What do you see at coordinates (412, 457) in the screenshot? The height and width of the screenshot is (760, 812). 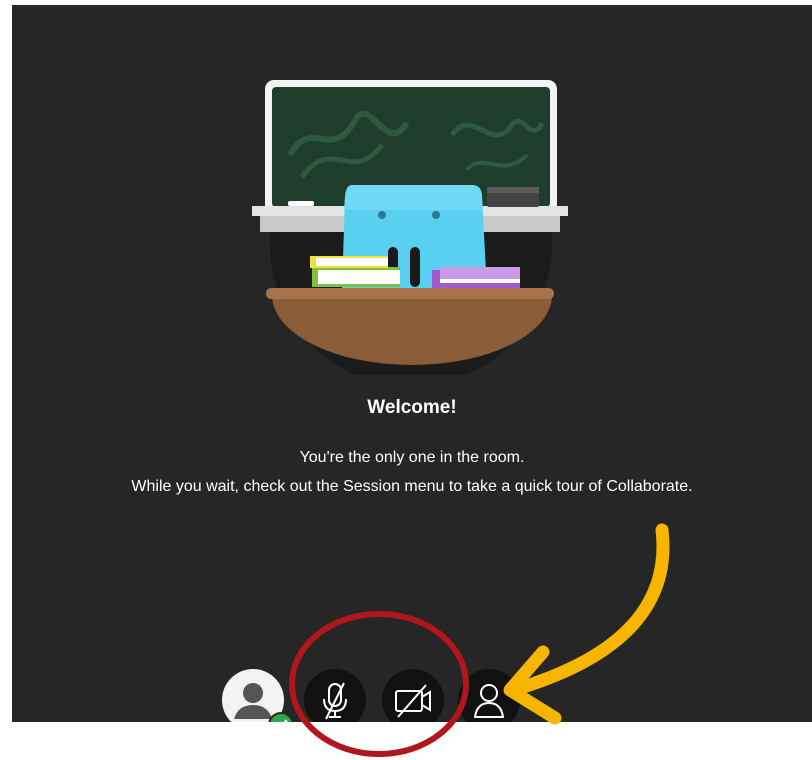 I see `welcome-message: You're the only one in the room.` at bounding box center [412, 457].